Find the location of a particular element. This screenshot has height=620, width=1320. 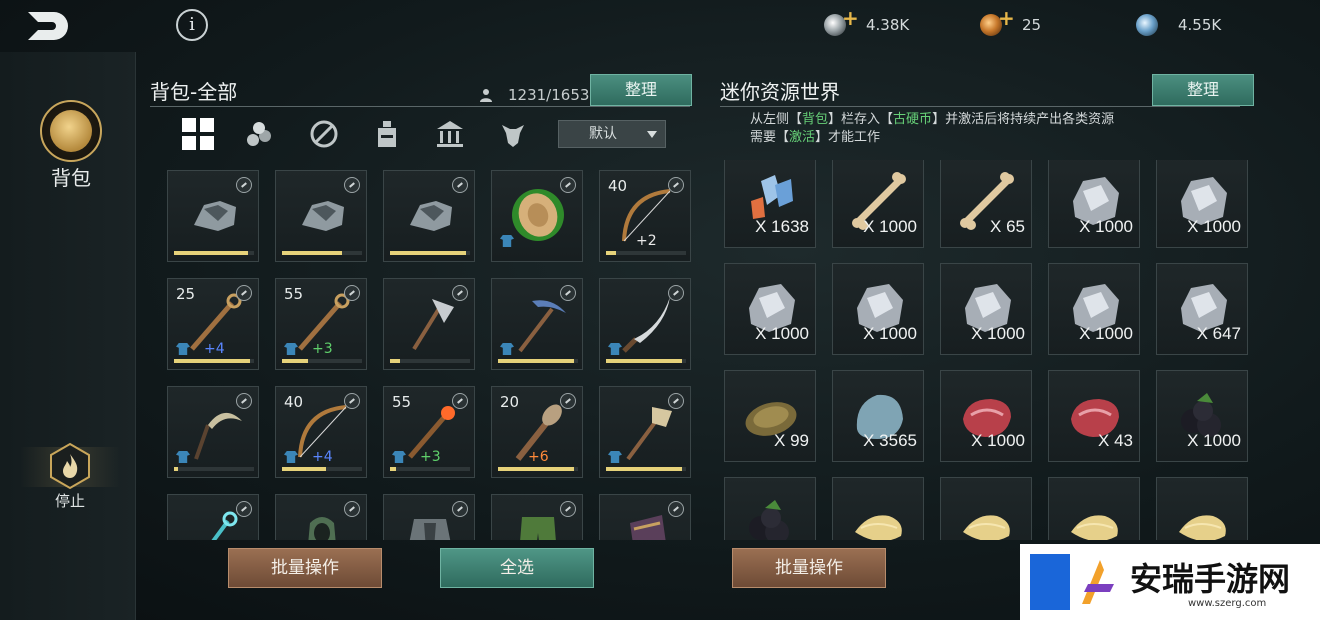

bag-title: 背包-全部 is located at coordinates (194, 92).